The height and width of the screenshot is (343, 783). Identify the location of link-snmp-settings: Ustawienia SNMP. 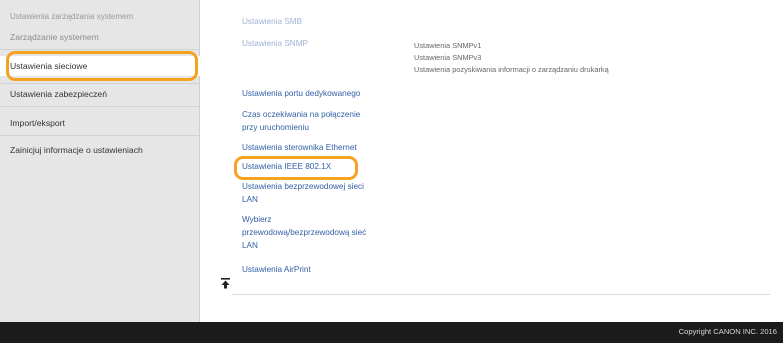
(275, 44).